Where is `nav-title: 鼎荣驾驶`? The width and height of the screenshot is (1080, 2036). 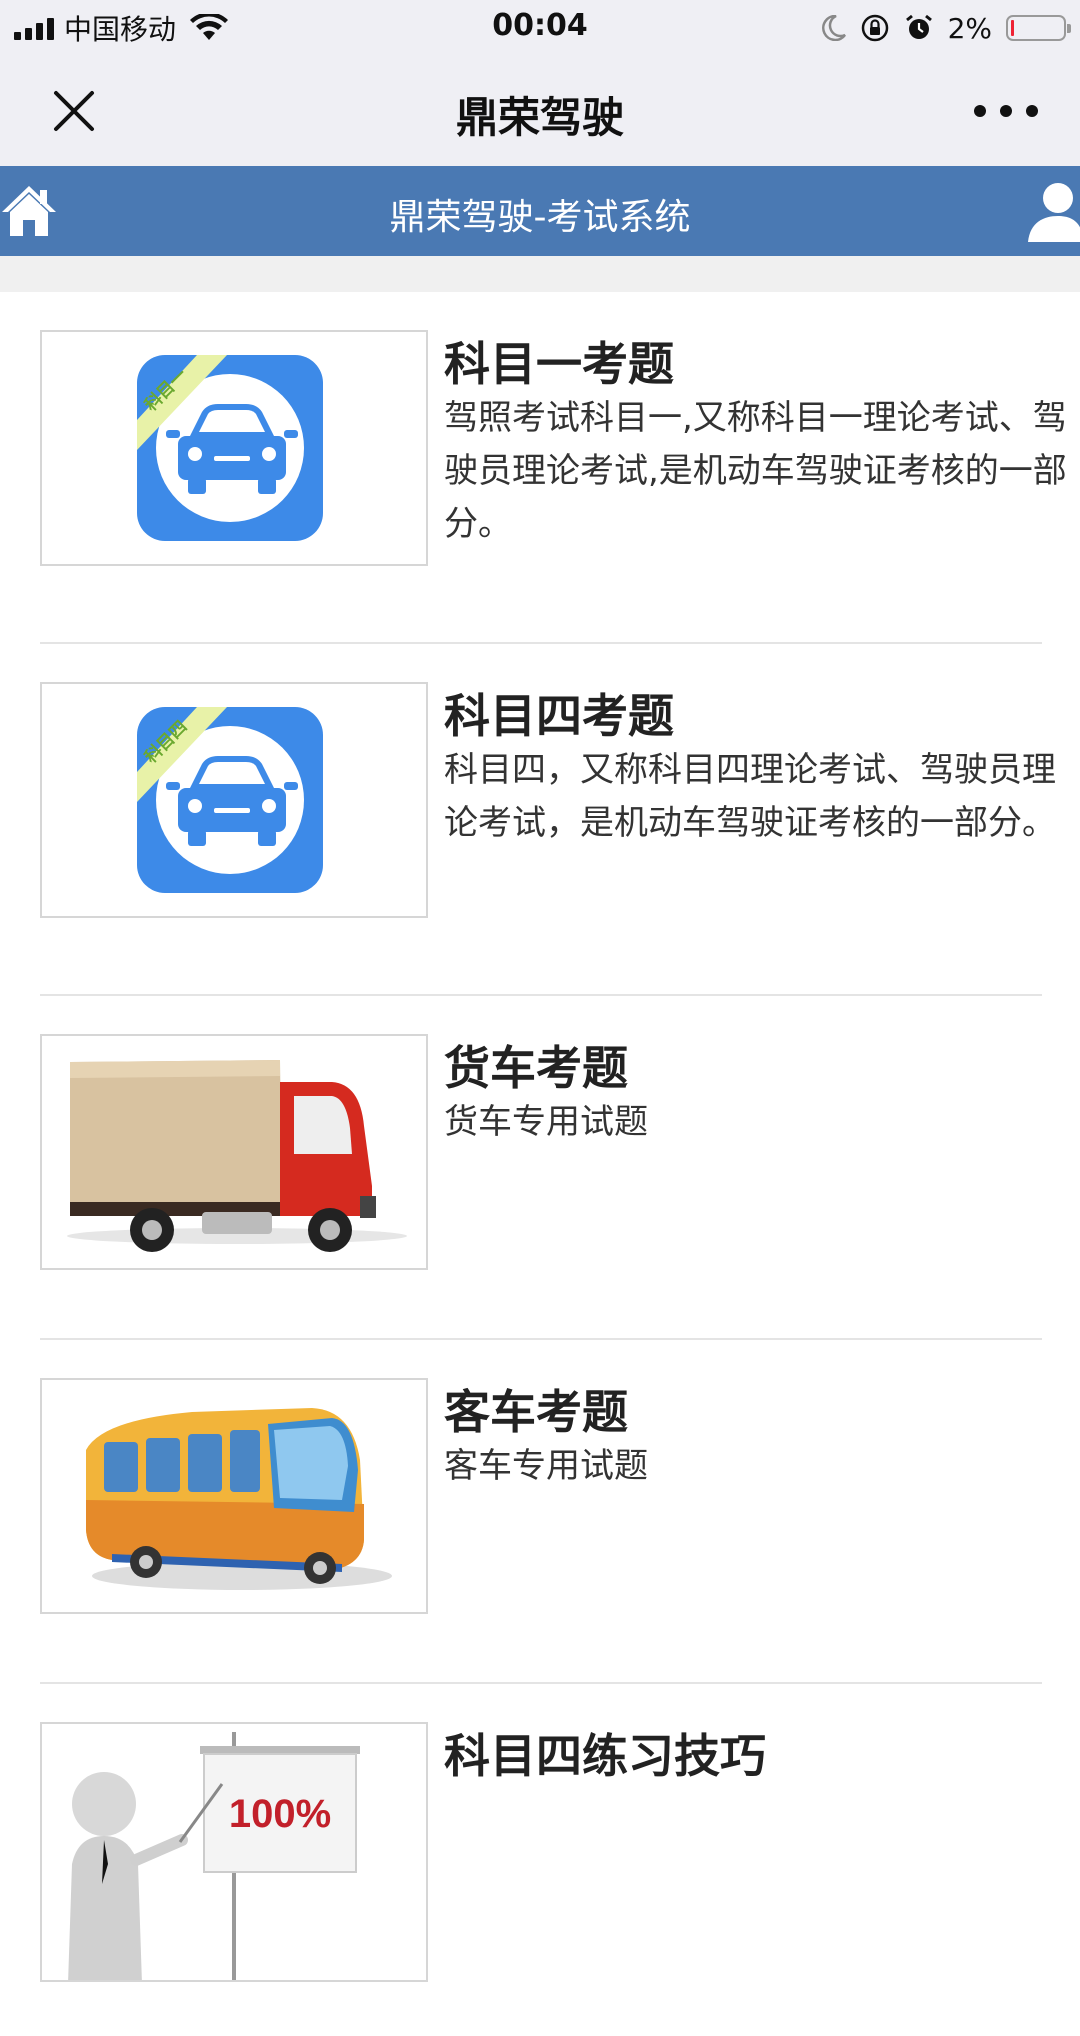
nav-title: 鼎荣驾驶 is located at coordinates (539, 117).